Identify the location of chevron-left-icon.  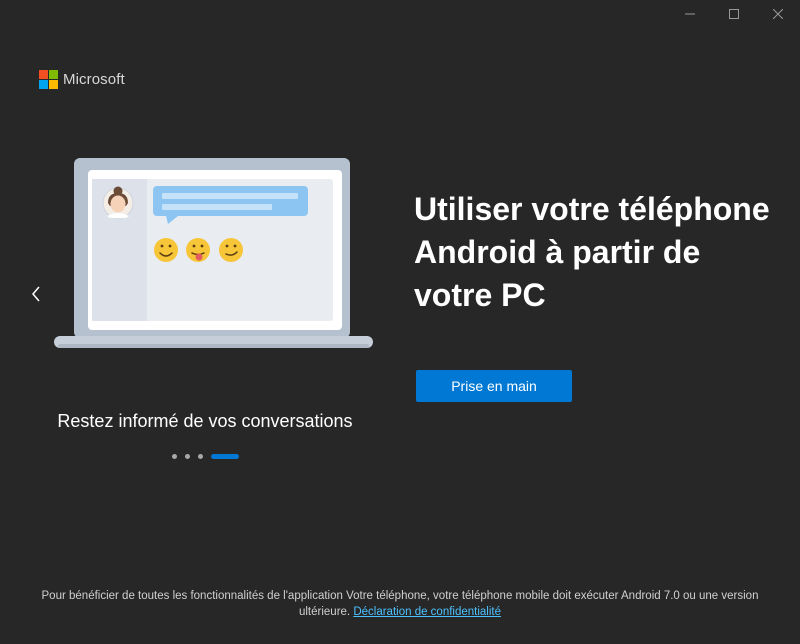
(36, 294).